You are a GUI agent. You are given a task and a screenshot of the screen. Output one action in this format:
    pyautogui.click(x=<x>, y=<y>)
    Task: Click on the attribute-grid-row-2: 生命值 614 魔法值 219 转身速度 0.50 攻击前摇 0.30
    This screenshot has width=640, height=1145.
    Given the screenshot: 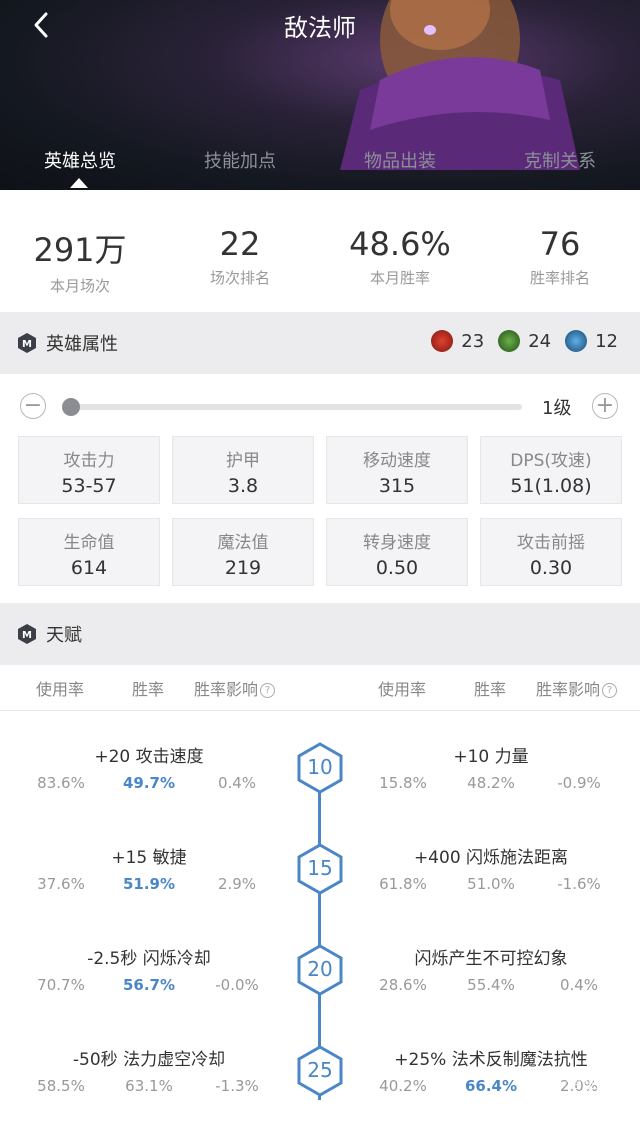 What is the action you would take?
    pyautogui.click(x=321, y=552)
    